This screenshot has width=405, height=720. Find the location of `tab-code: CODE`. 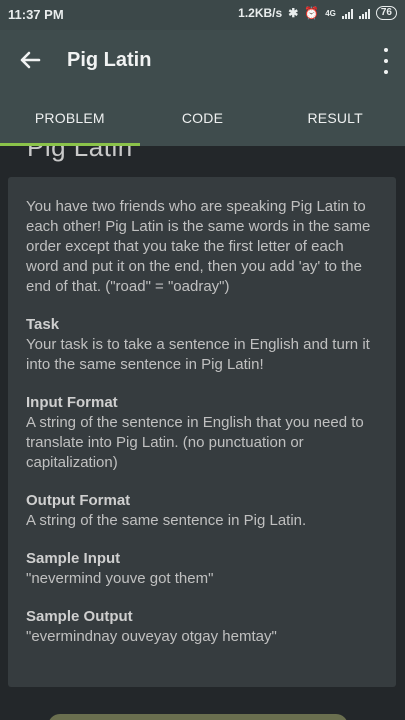

tab-code: CODE is located at coordinates (203, 119).